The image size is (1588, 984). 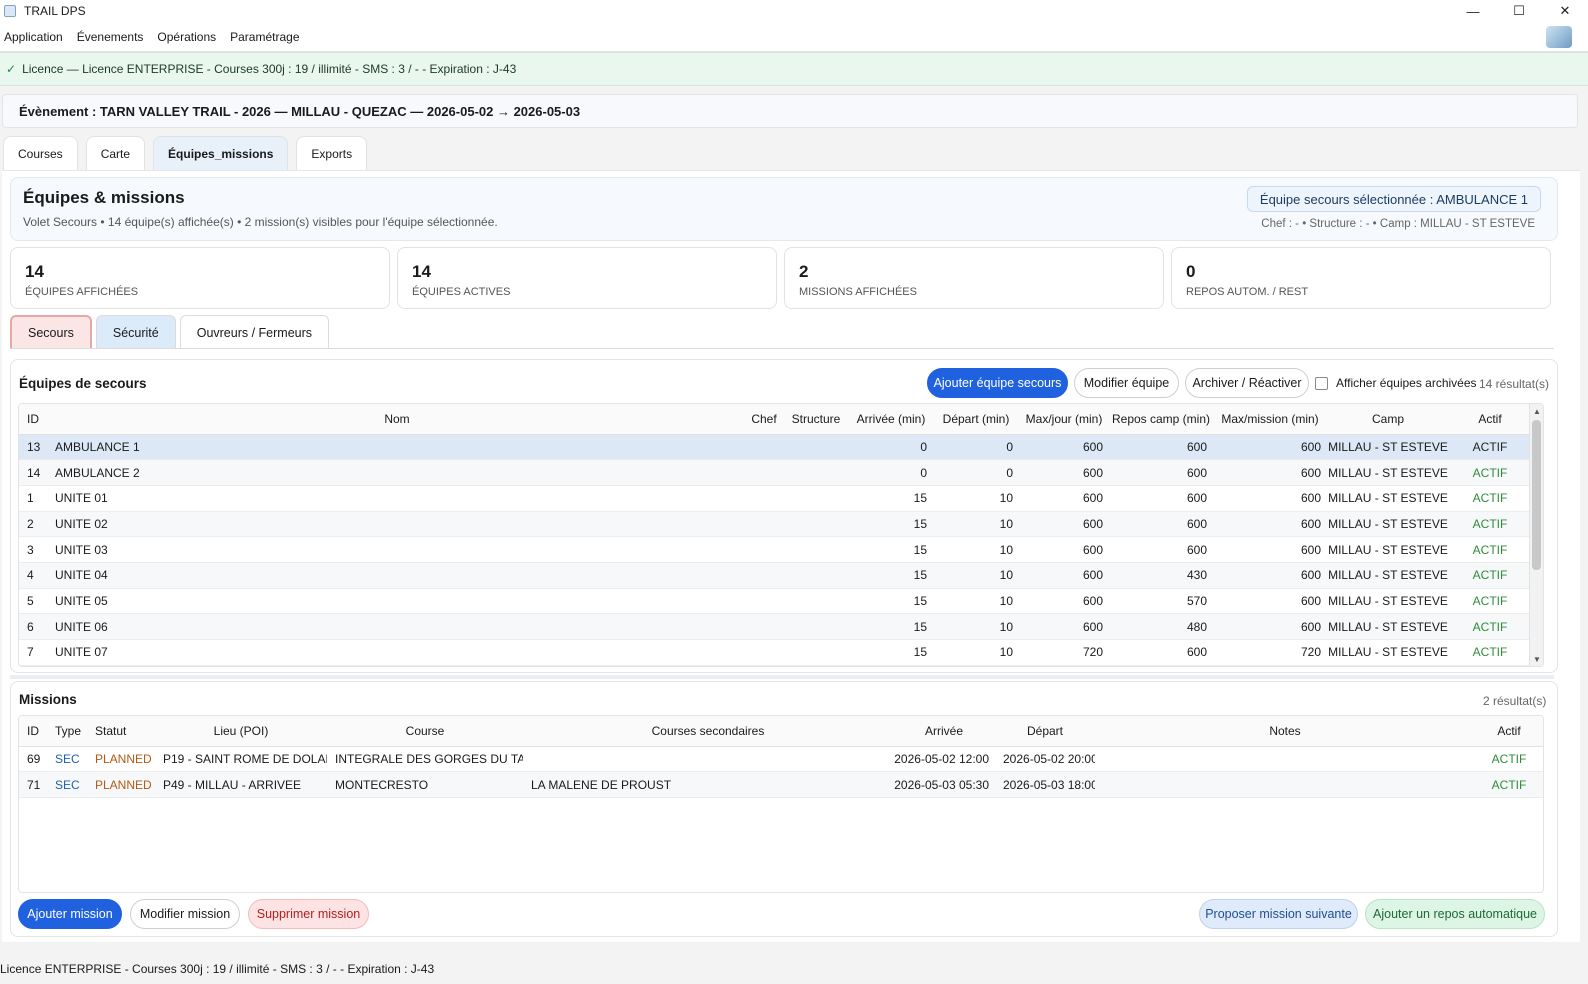 What do you see at coordinates (976, 419) in the screenshot?
I see `teams-column-header: Départ (min)` at bounding box center [976, 419].